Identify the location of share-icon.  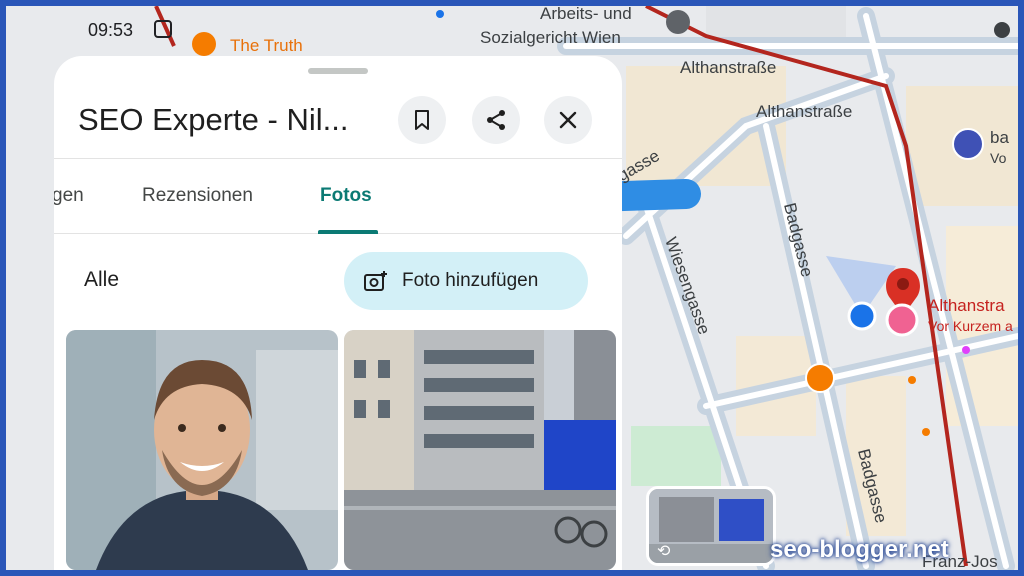
(496, 120).